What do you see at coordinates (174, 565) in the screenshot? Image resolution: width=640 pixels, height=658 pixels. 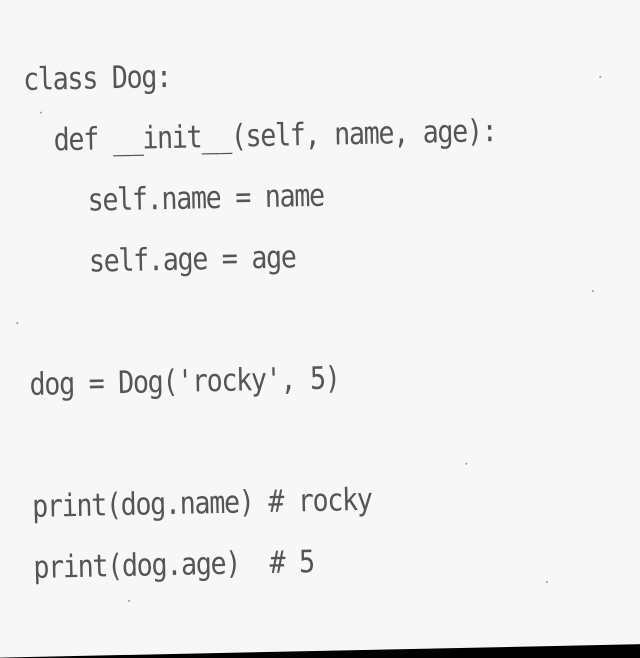 I see `code-line-print-age: print(dog.age) # 5` at bounding box center [174, 565].